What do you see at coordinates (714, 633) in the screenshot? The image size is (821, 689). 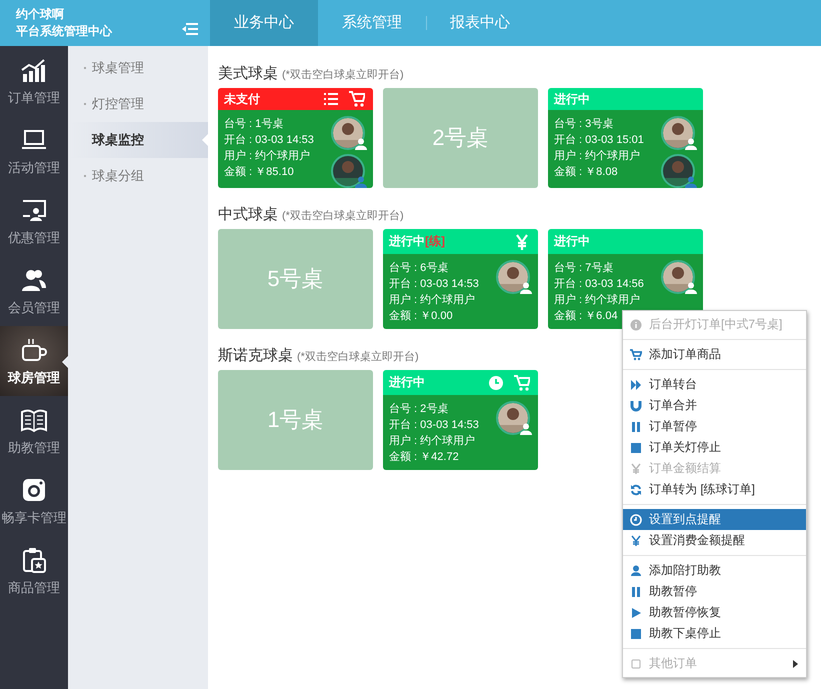 I see `menu-item: 助教下桌停止` at bounding box center [714, 633].